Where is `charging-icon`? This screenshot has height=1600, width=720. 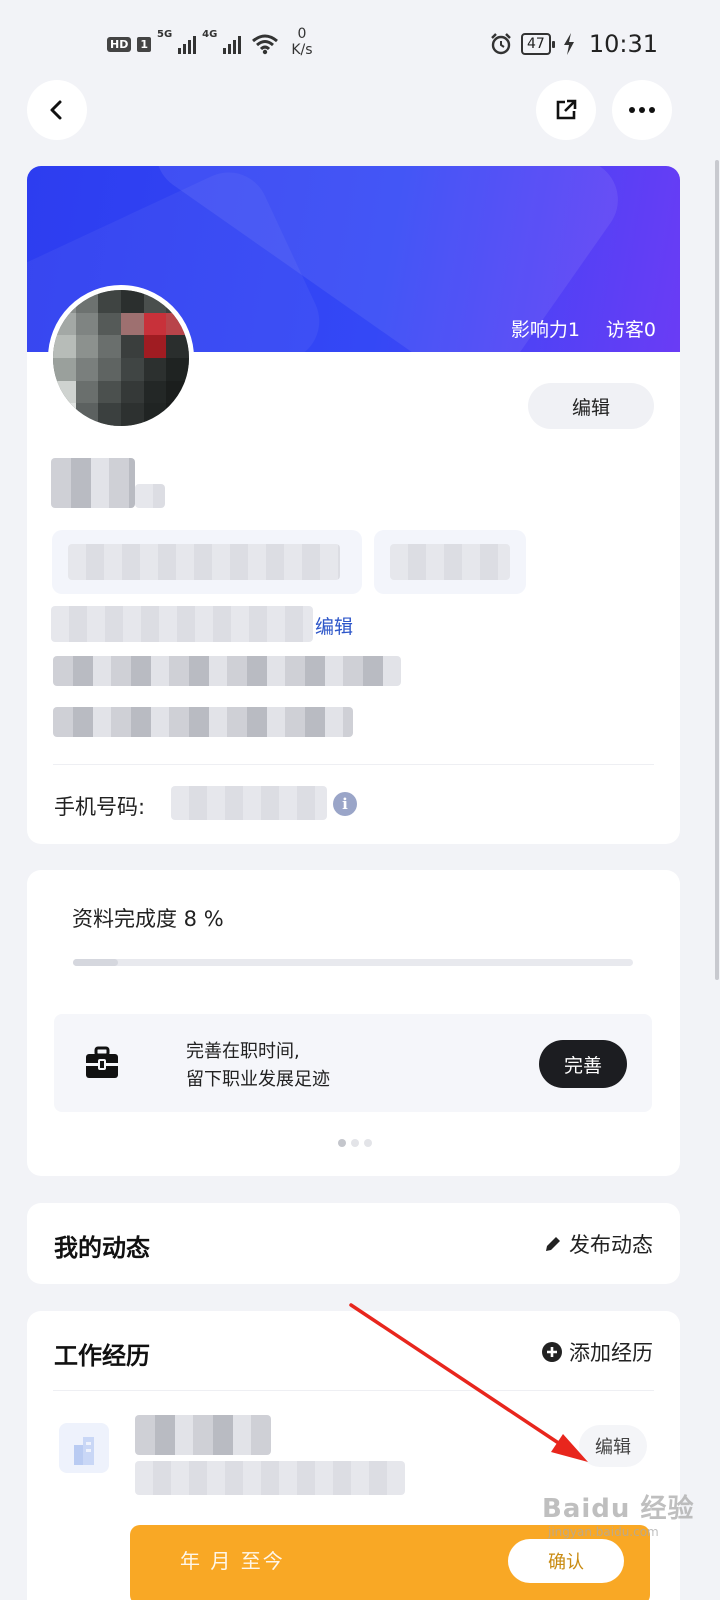 charging-icon is located at coordinates (568, 44).